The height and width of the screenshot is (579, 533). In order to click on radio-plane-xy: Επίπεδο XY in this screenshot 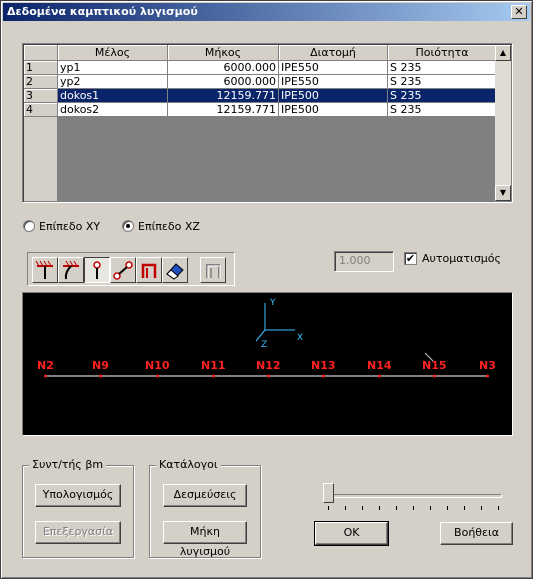, I will do `click(61, 226)`.